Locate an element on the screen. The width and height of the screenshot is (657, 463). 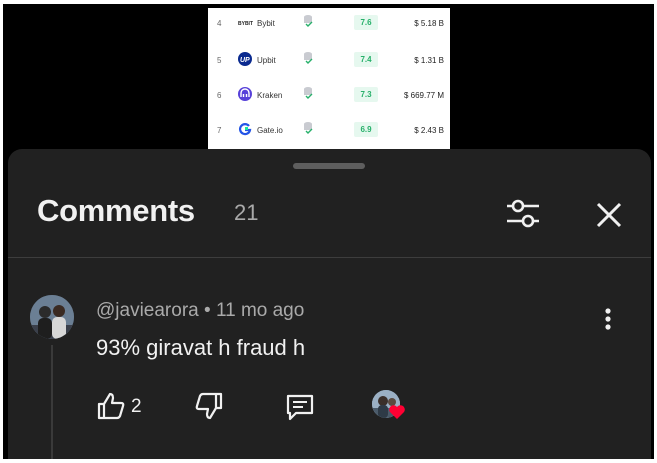
gateio-logo-icon is located at coordinates (245, 129).